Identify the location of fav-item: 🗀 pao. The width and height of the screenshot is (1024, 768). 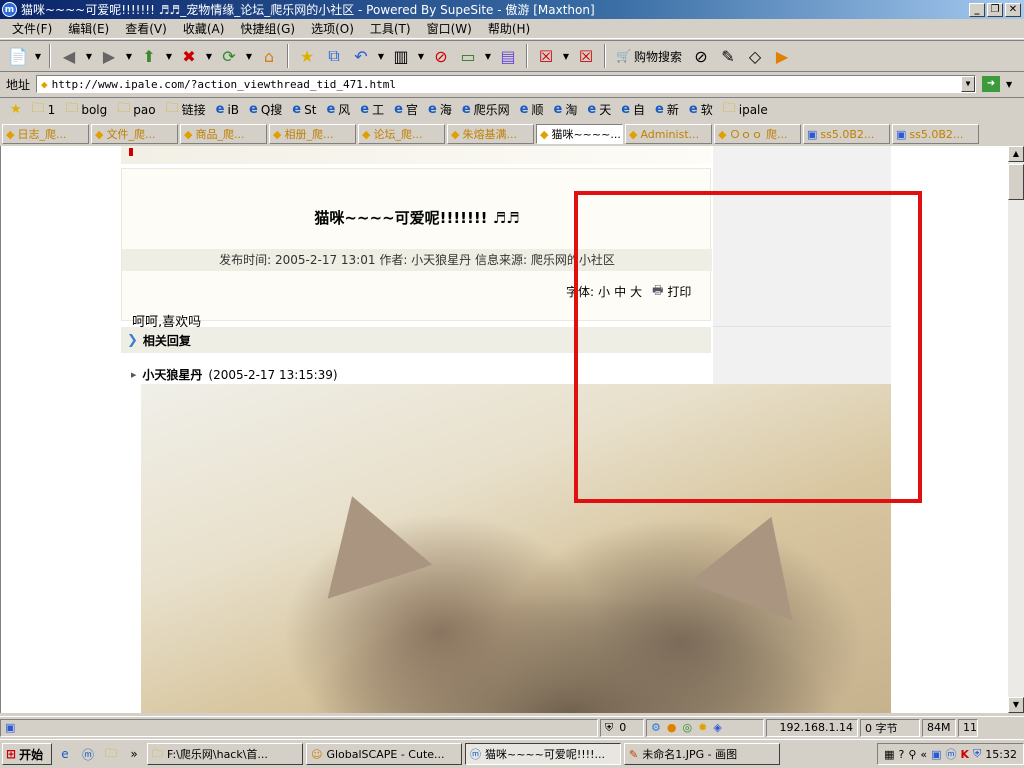
(136, 110).